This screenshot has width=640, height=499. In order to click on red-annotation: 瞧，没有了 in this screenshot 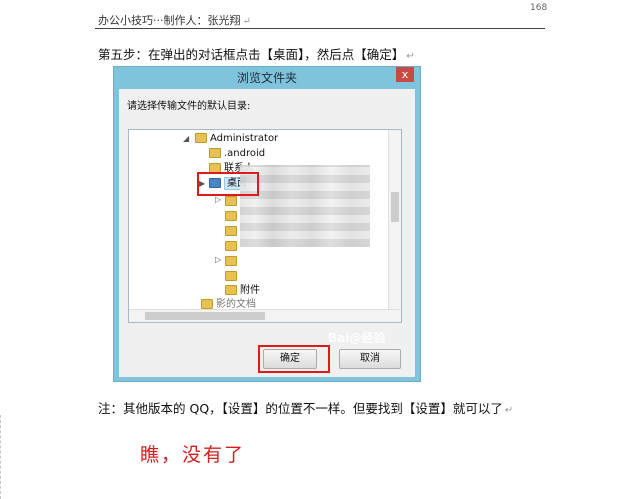, I will do `click(193, 455)`.